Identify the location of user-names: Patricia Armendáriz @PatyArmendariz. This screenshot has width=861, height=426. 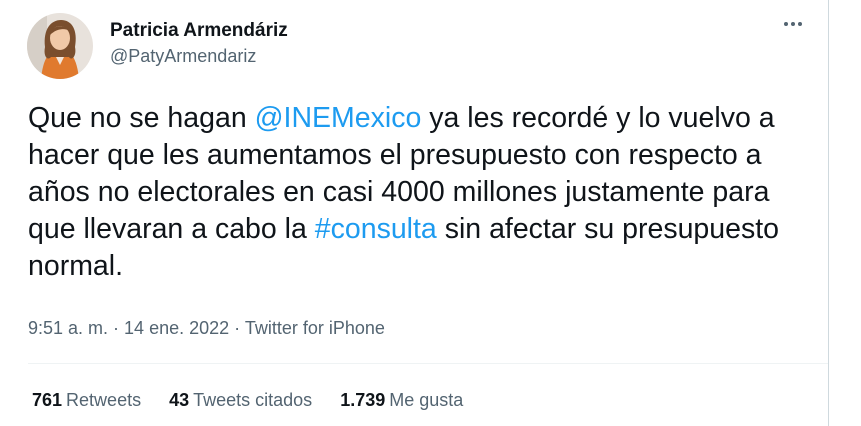
(199, 43).